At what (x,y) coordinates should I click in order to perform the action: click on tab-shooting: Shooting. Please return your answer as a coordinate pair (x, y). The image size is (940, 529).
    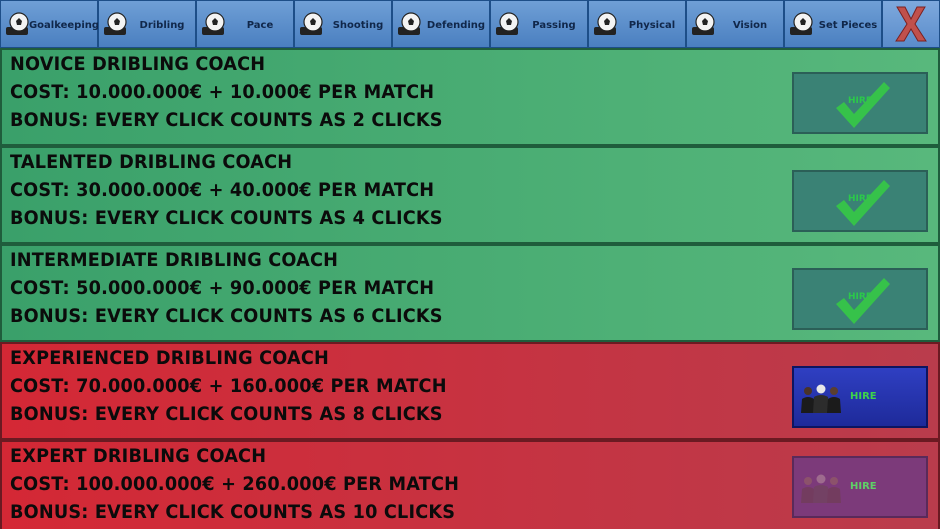
    Looking at the image, I should click on (343, 24).